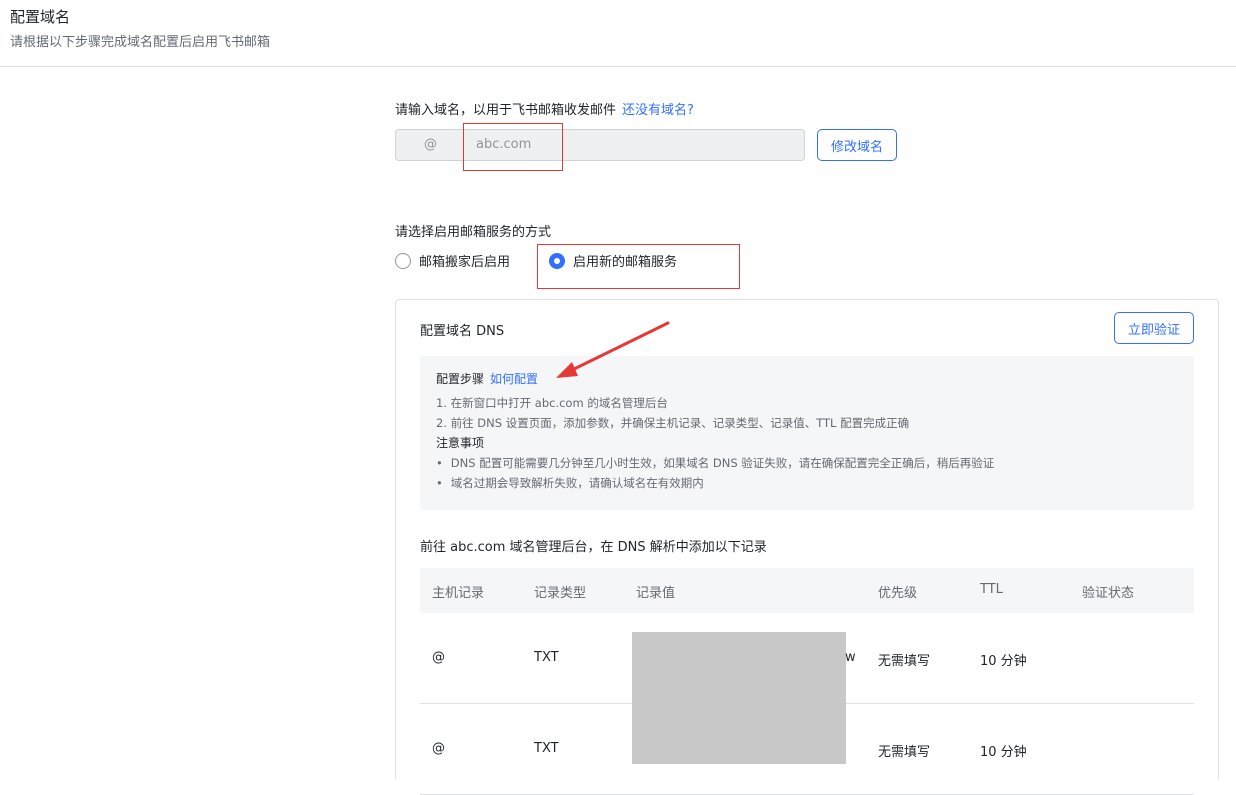  Describe the element at coordinates (807, 590) in the screenshot. I see `table-header: 主机记录 记录类型 记录值 优先级 TTL 验证状态` at that location.